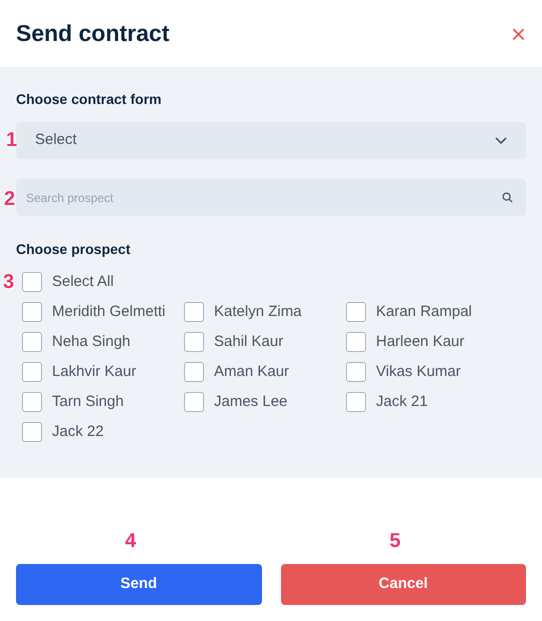  Describe the element at coordinates (94, 372) in the screenshot. I see `checkbox-label: Lakhvir Kaur` at that location.